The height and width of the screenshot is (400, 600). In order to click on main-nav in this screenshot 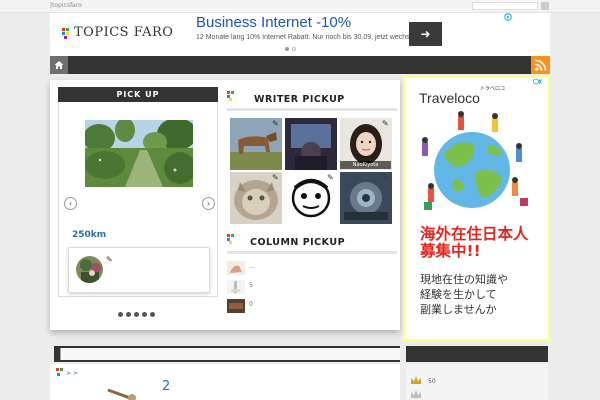, I will do `click(300, 65)`.